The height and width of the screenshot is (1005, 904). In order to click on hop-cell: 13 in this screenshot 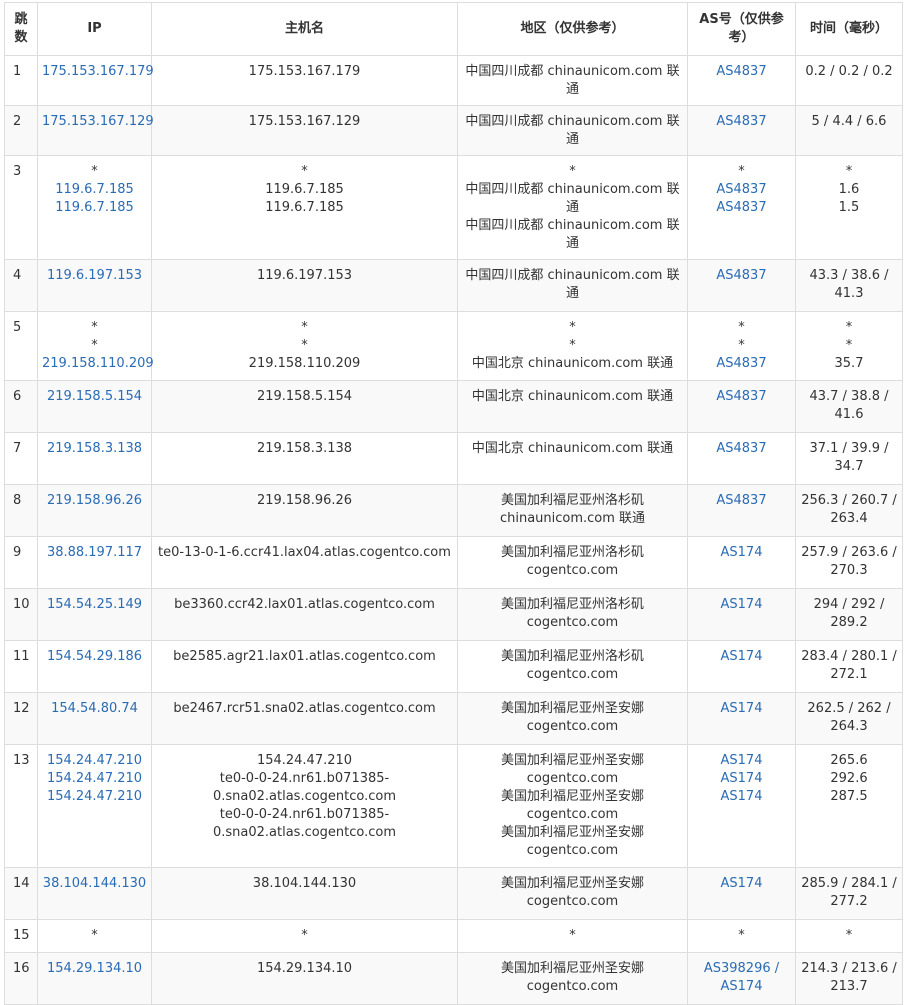, I will do `click(21, 806)`.